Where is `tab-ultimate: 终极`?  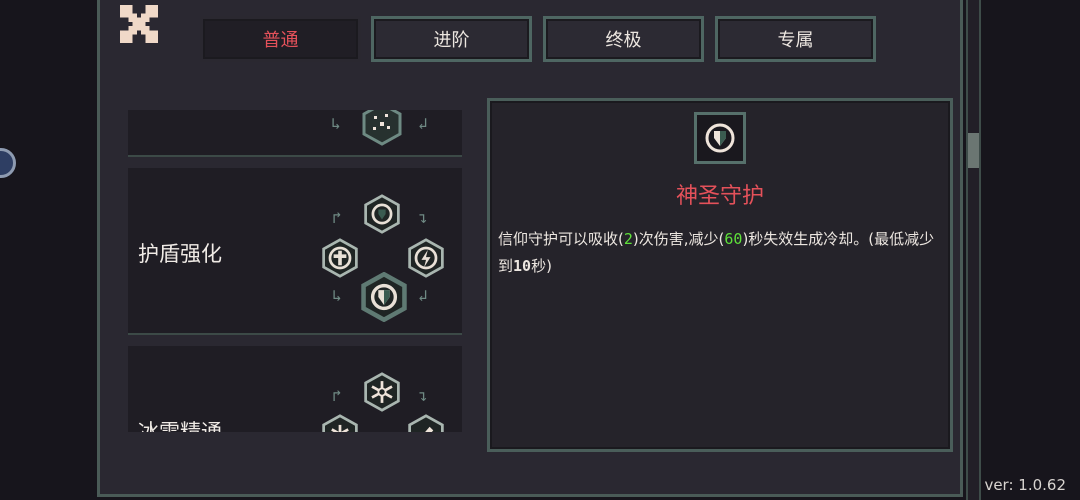
tab-ultimate: 终极 is located at coordinates (623, 39).